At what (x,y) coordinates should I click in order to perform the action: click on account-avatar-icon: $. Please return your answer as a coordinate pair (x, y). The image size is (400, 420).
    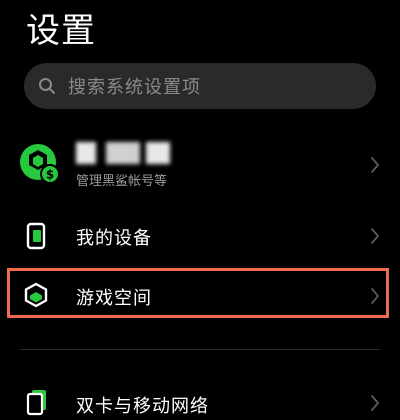
    Looking at the image, I should click on (40, 166).